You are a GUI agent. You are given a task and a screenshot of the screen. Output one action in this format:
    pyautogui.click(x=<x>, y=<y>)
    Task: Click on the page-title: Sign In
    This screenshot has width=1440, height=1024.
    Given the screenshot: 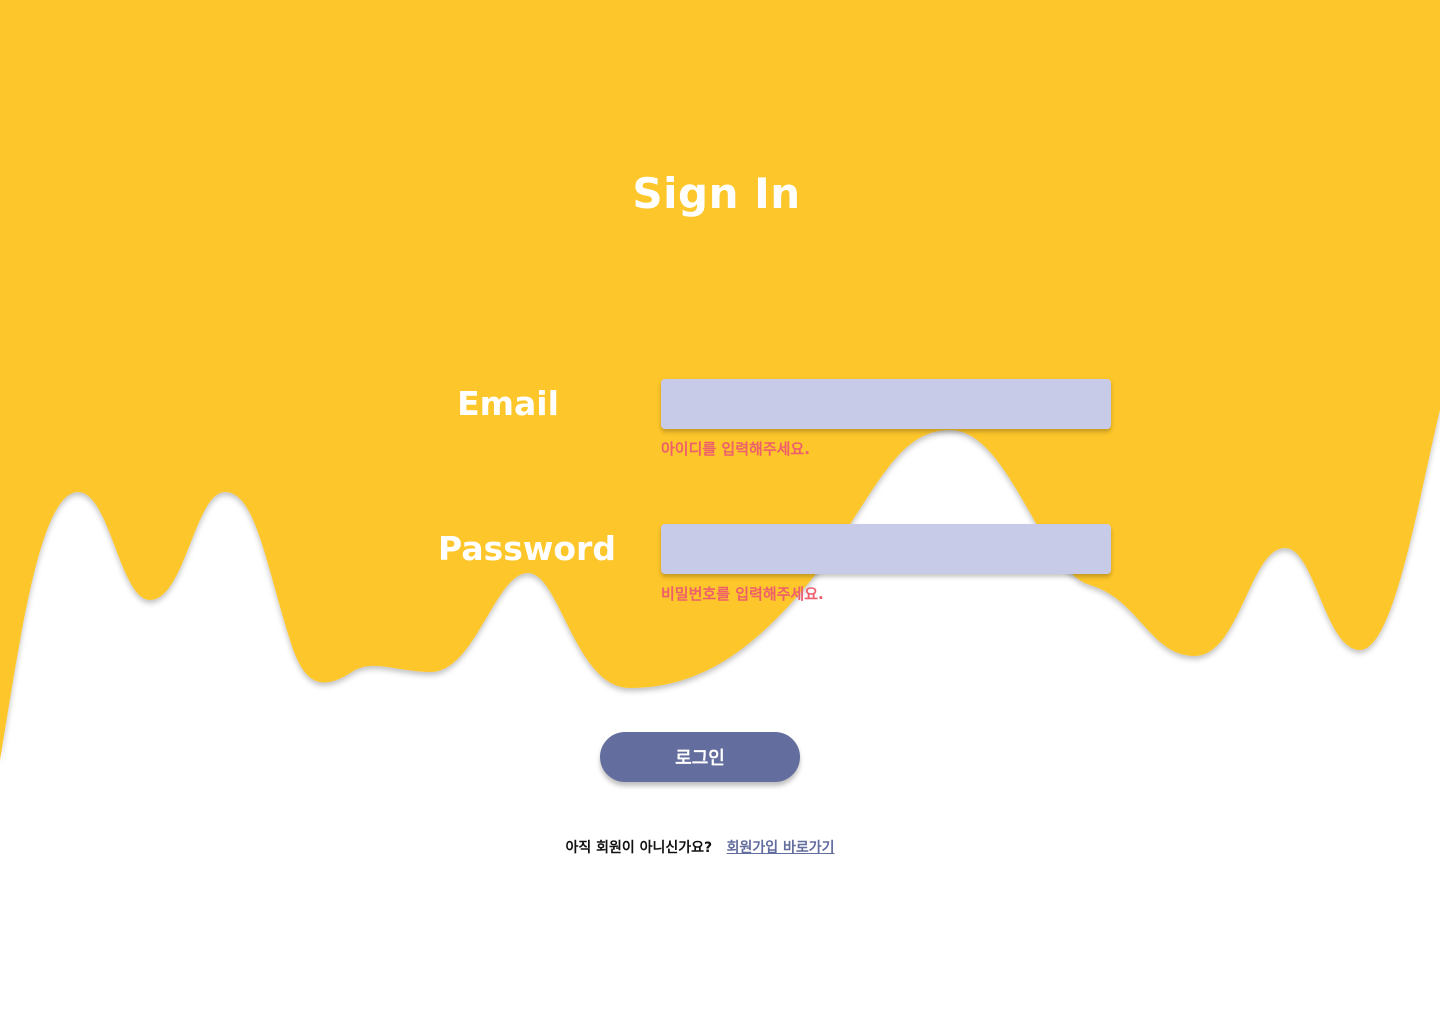 What is the action you would take?
    pyautogui.click(x=716, y=193)
    